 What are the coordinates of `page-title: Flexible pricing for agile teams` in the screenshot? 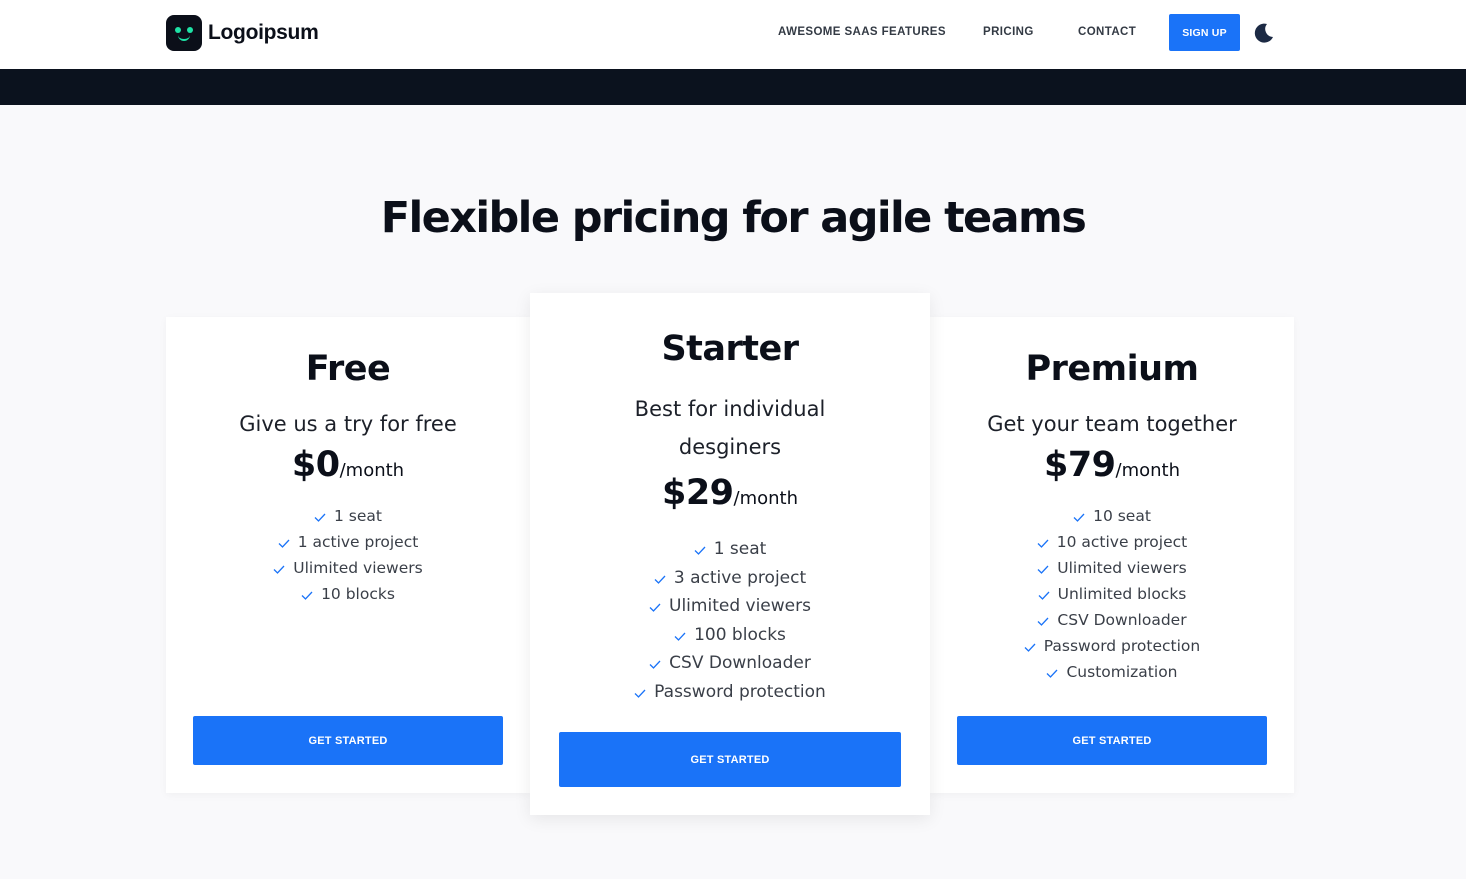 It's located at (733, 218).